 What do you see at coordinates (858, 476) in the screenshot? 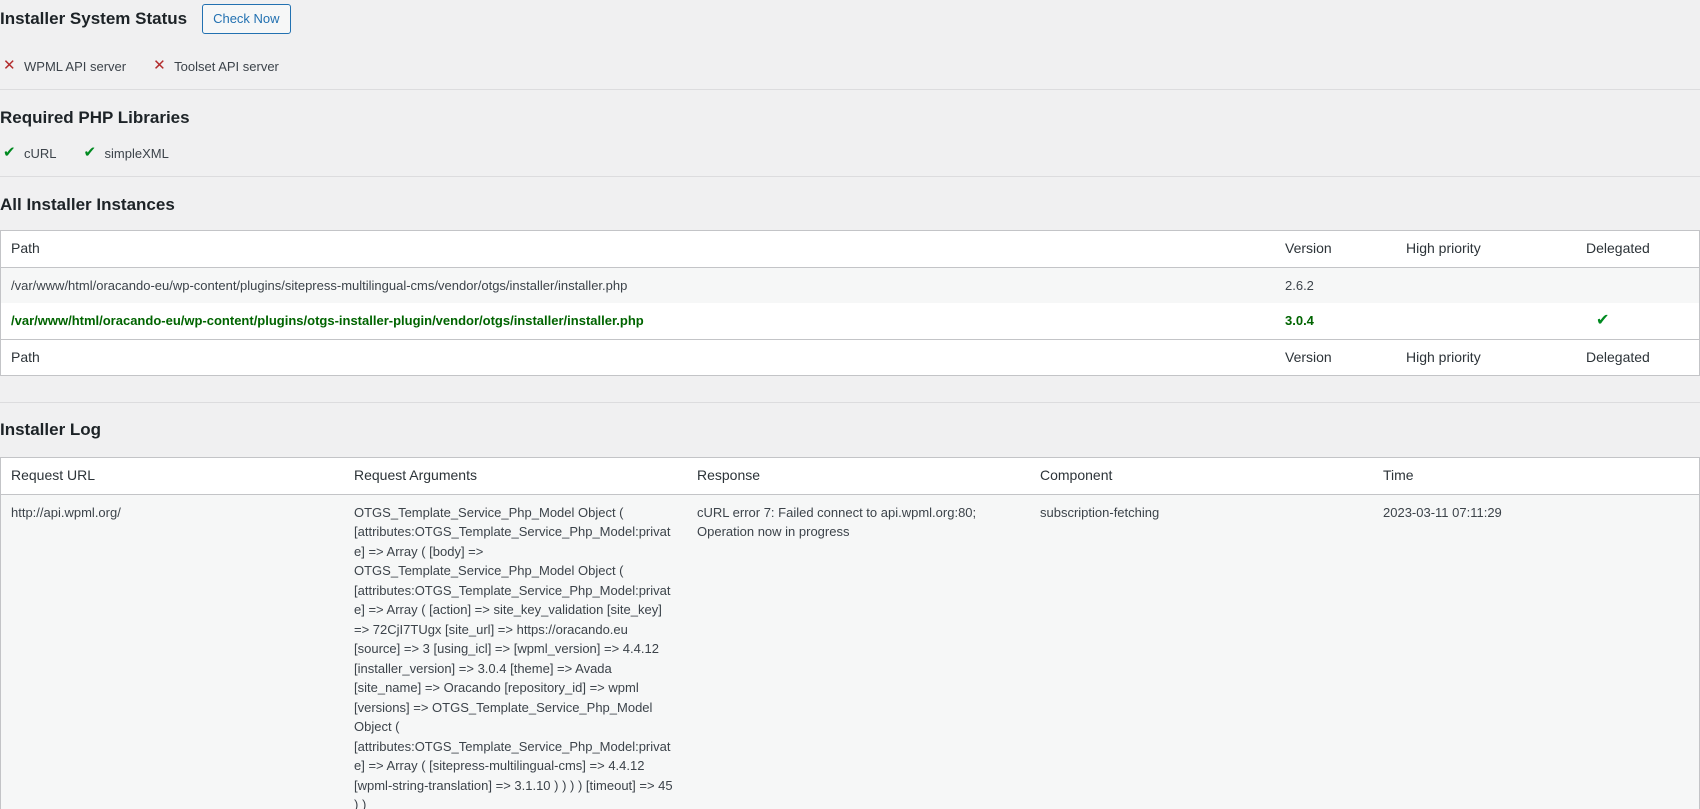
I see `column-header-response: Response` at bounding box center [858, 476].